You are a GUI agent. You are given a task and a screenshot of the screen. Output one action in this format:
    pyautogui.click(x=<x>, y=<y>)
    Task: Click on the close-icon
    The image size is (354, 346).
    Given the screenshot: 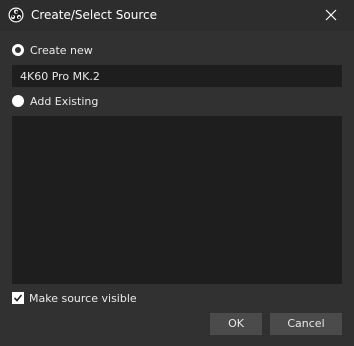 What is the action you would take?
    pyautogui.click(x=331, y=15)
    